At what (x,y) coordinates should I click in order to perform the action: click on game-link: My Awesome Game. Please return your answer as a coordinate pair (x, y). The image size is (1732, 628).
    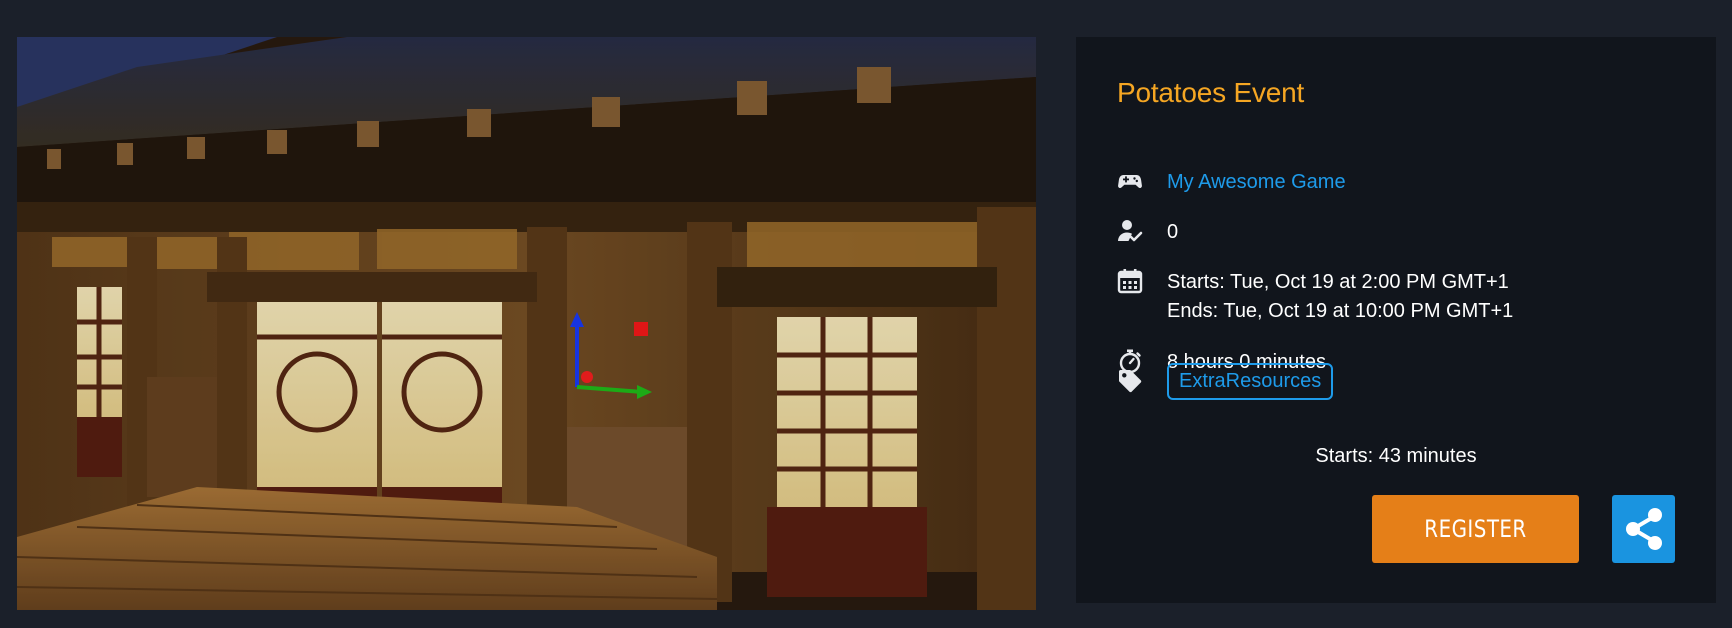
    Looking at the image, I should click on (1256, 182).